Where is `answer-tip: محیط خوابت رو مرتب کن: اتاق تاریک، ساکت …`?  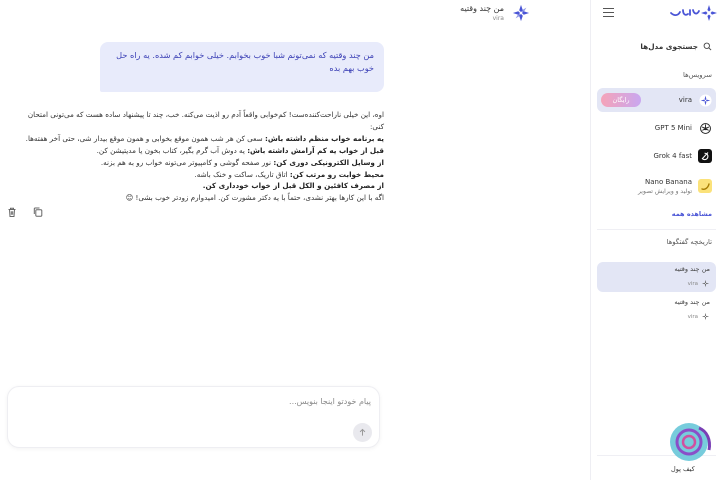
answer-tip: محیط خوابت رو مرتب کن: اتاق تاریک، ساکت … is located at coordinates (289, 174).